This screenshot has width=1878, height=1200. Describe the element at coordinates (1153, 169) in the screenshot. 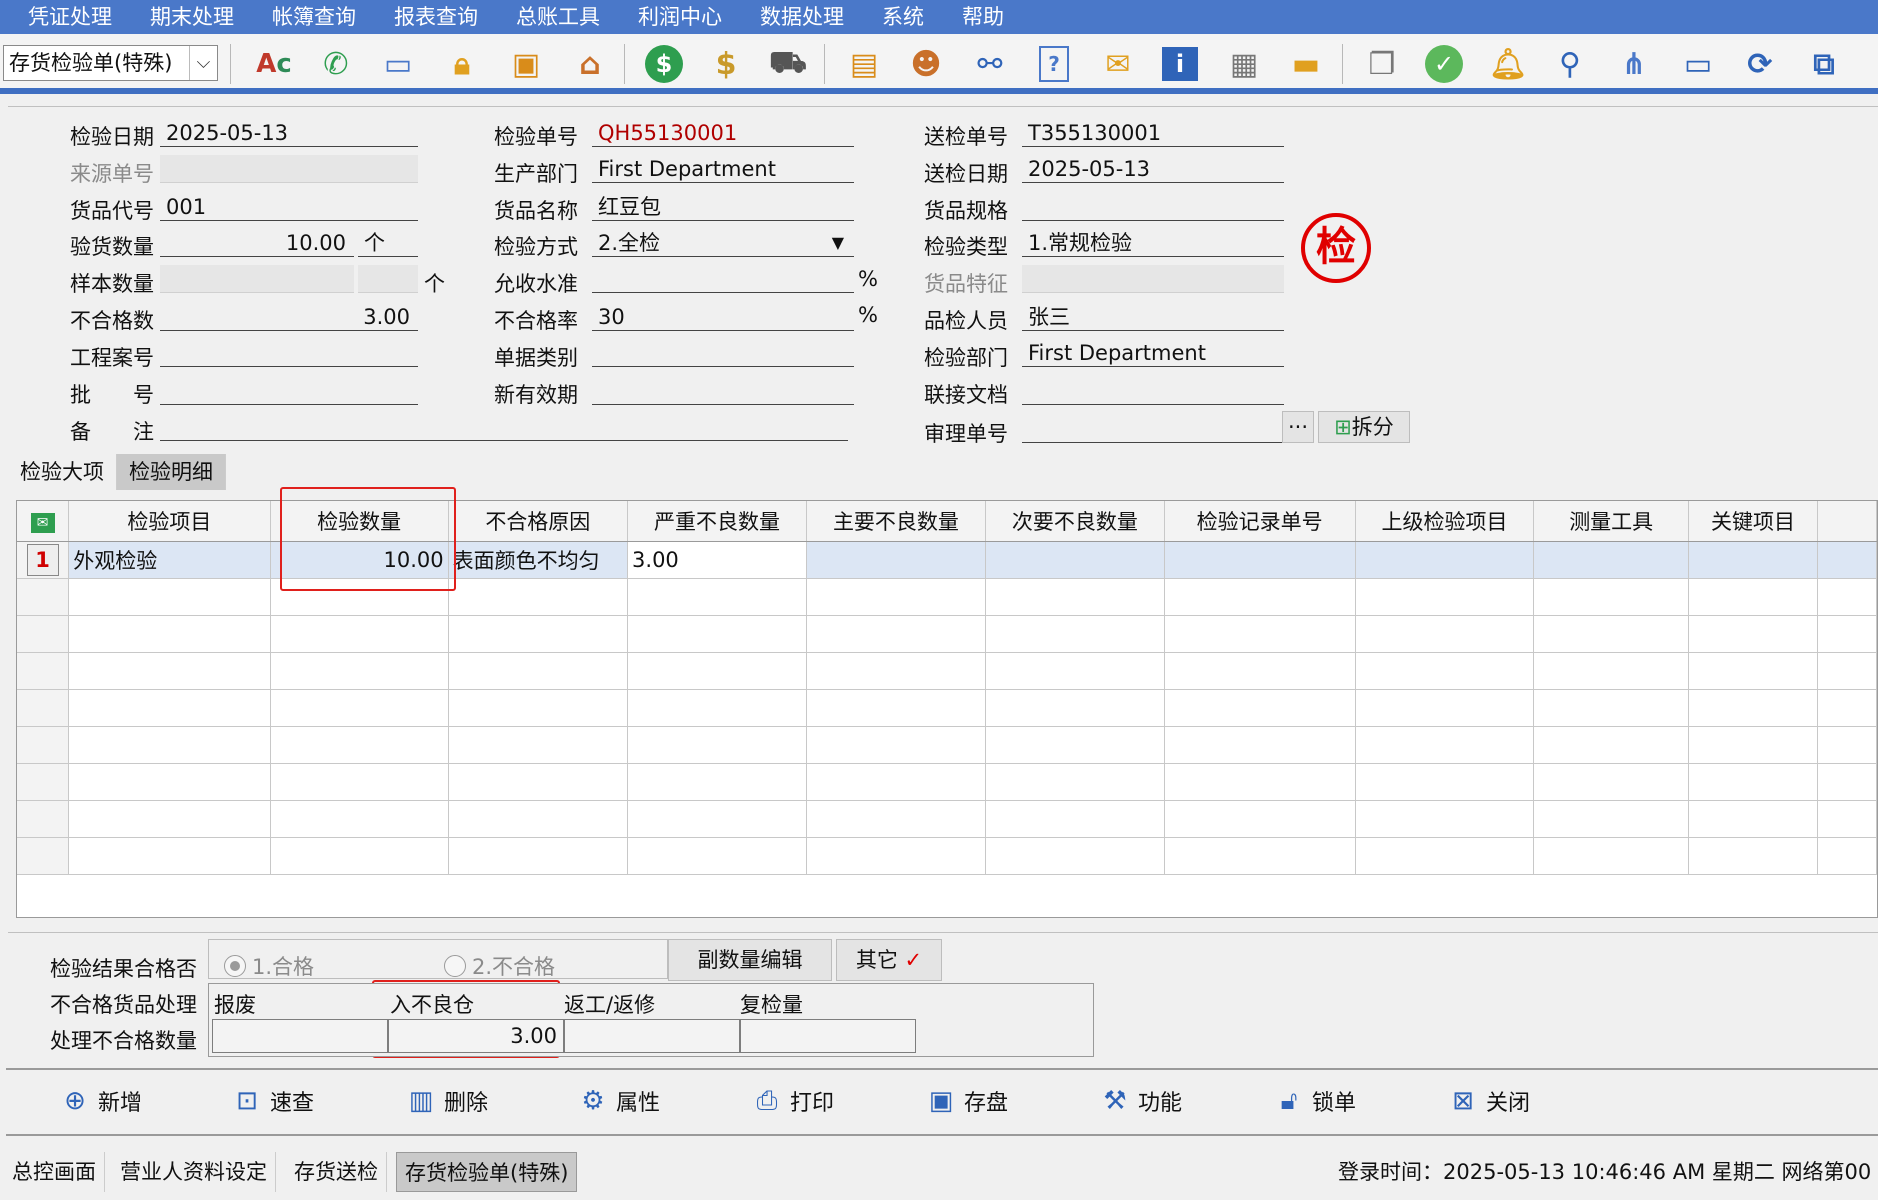

I see `send-date-field: 2025-05-13` at that location.